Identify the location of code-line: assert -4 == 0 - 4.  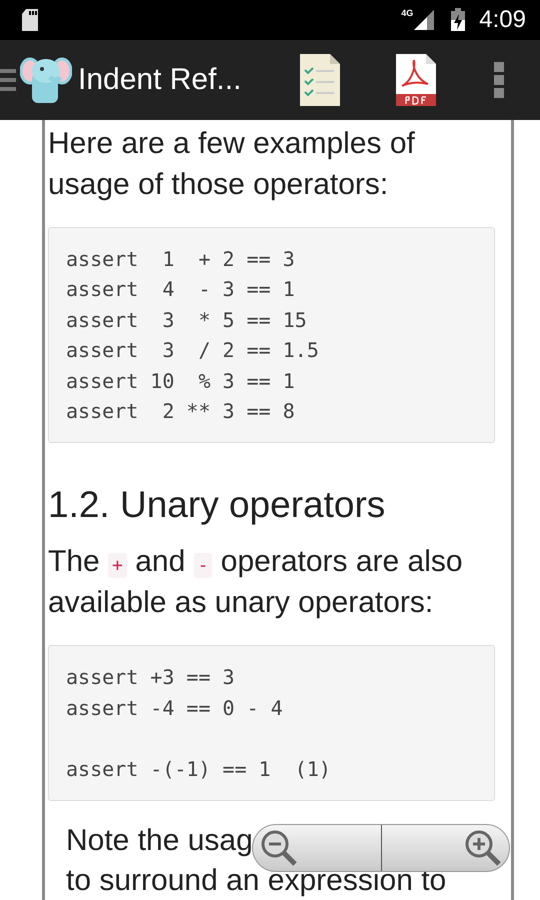
(175, 708).